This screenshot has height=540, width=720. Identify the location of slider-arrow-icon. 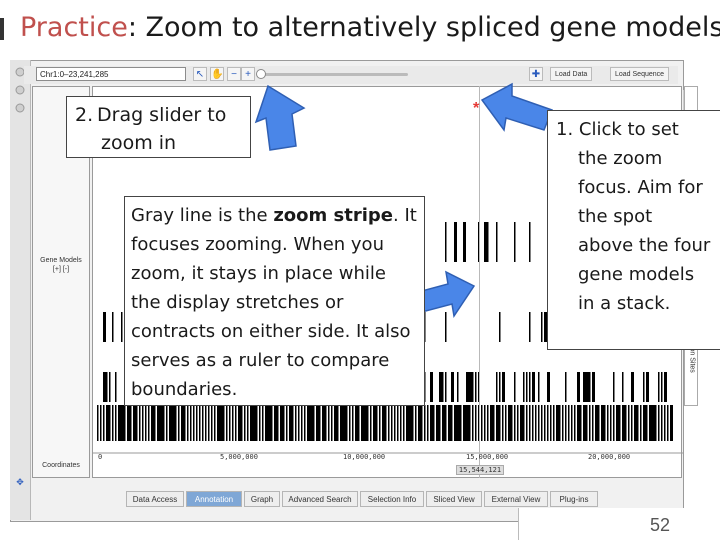
(280, 117).